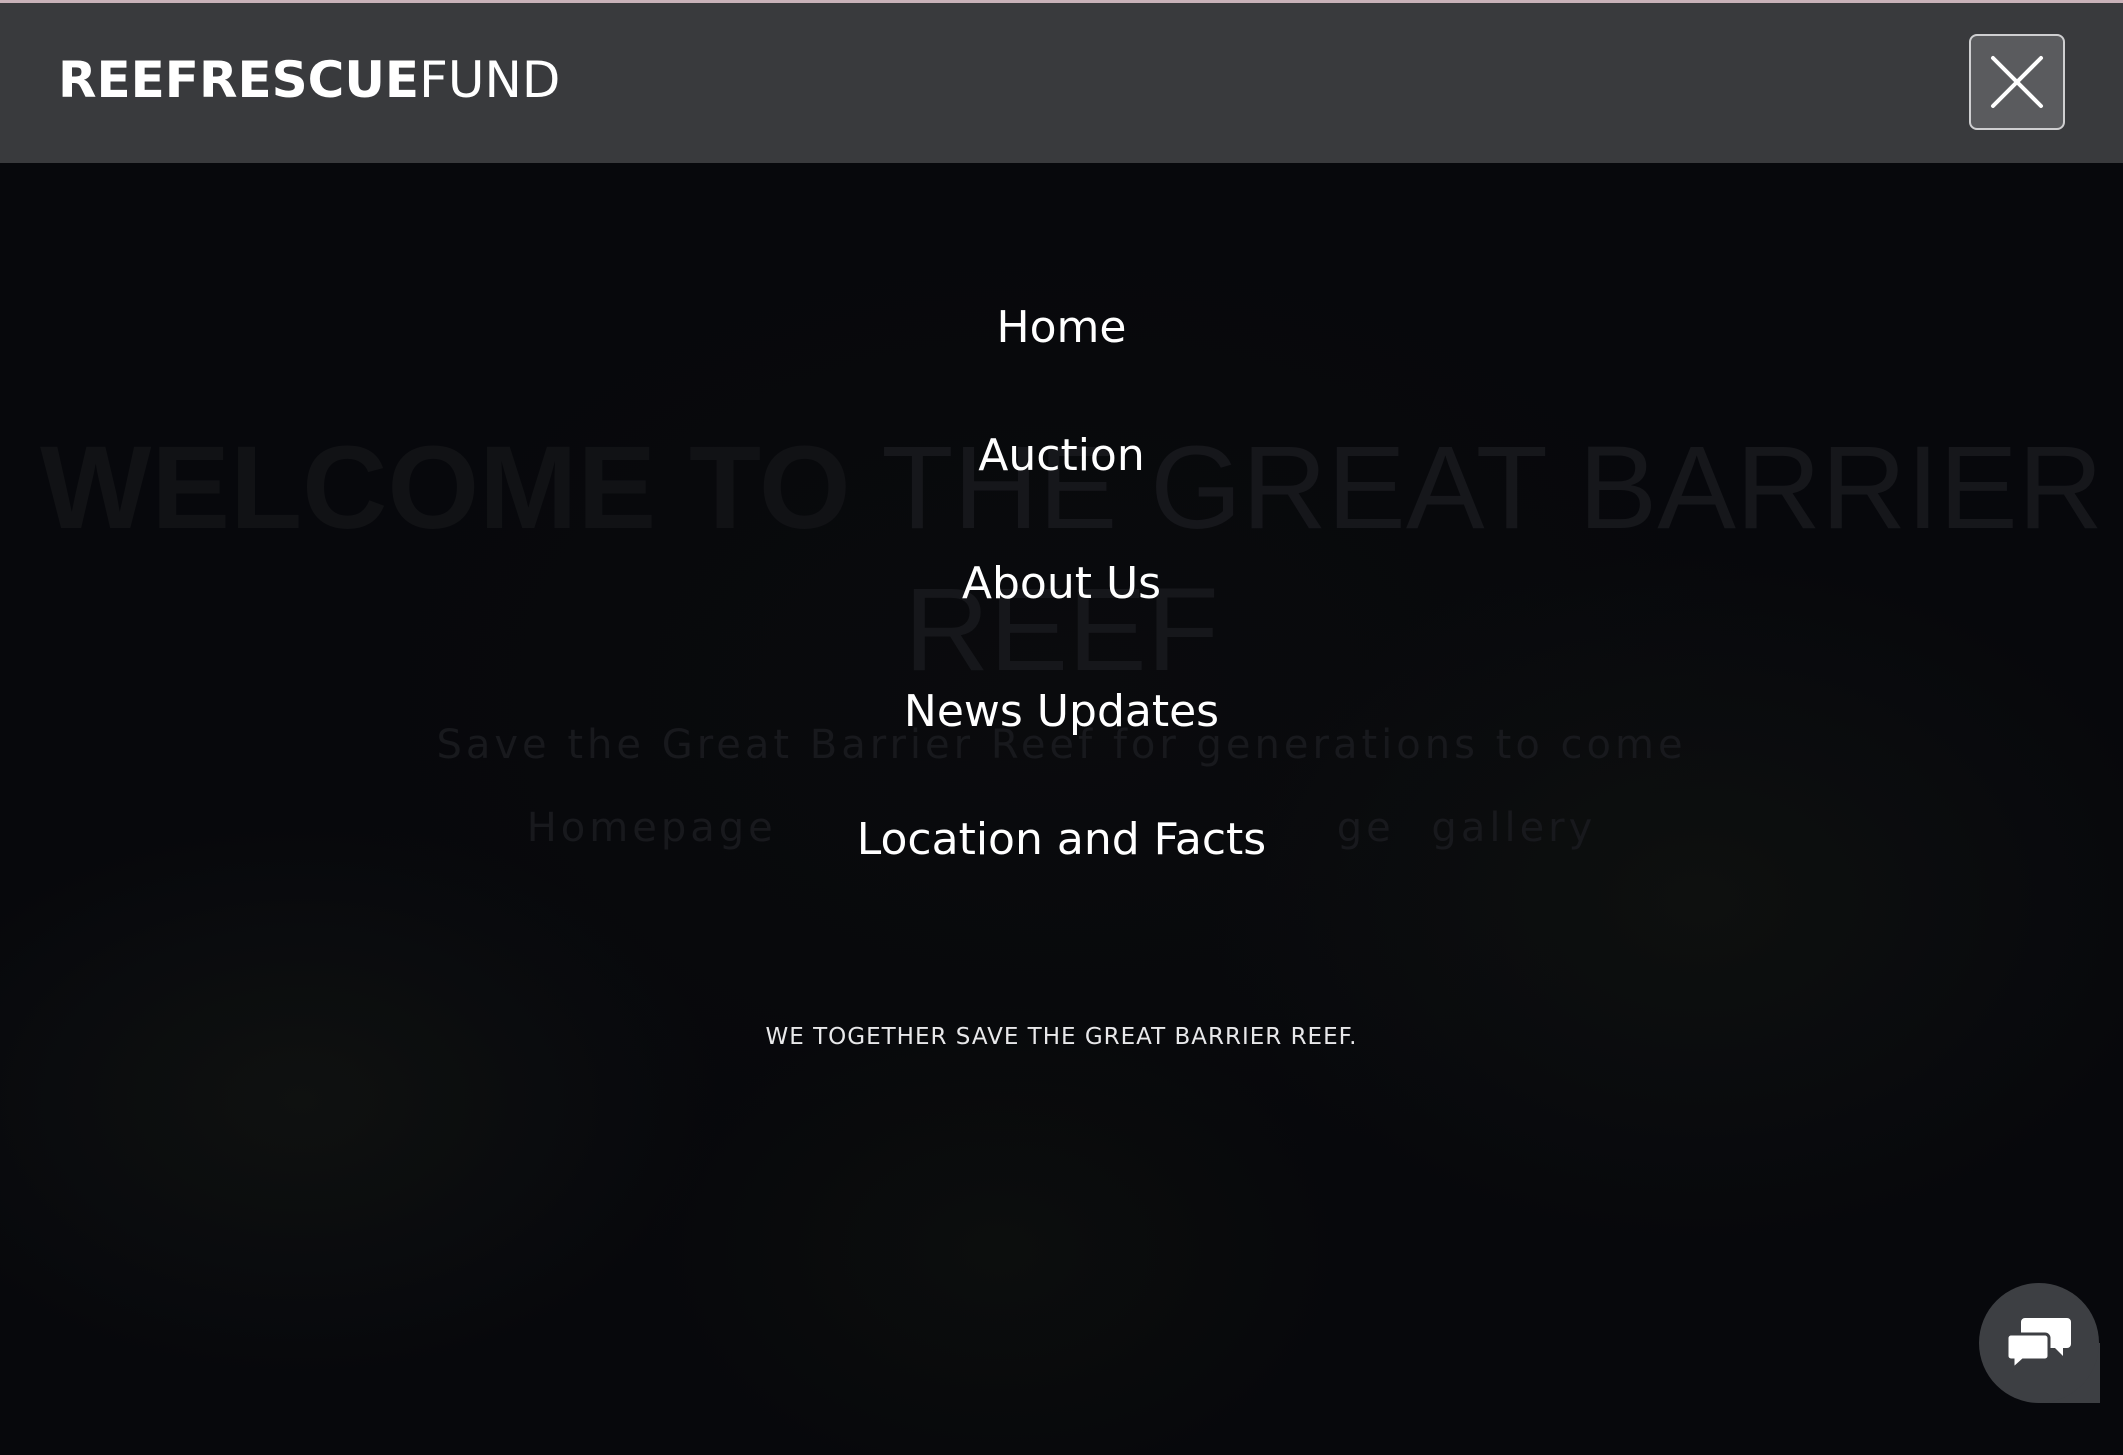 This screenshot has height=1455, width=2123. I want to click on menu-link-location-facts: Location and Facts, so click(1061, 840).